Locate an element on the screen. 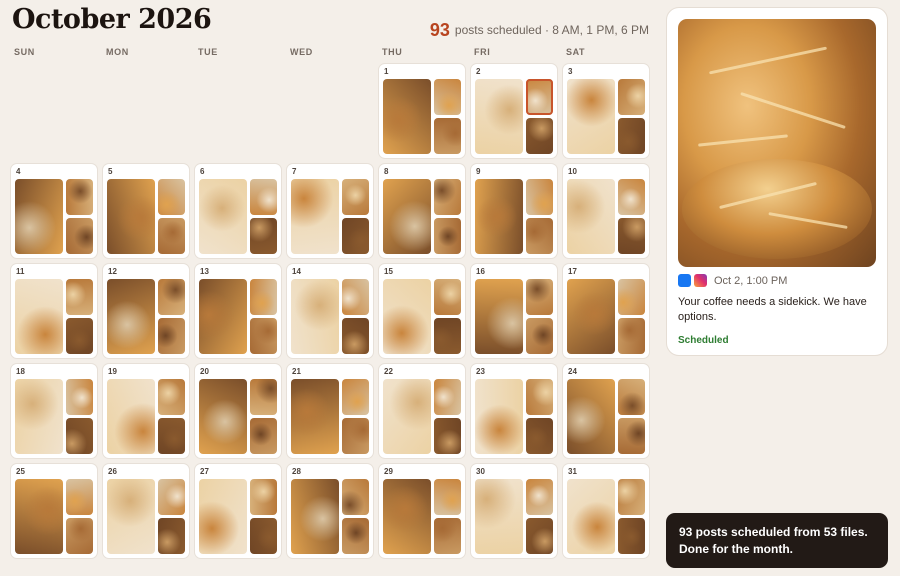  day-cell-6: 6 is located at coordinates (238, 211).